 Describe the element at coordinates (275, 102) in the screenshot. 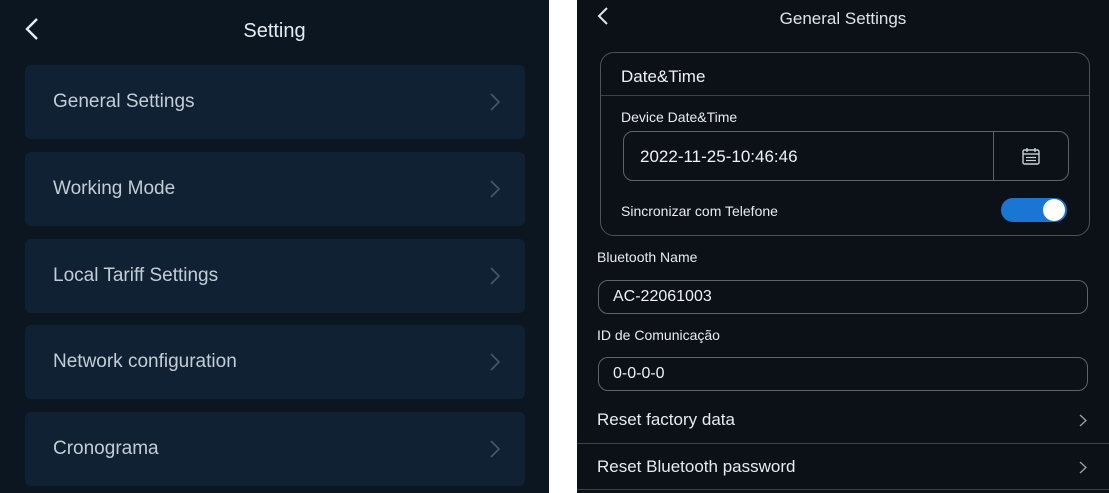

I see `menu-item-general-settings: General Settings` at that location.